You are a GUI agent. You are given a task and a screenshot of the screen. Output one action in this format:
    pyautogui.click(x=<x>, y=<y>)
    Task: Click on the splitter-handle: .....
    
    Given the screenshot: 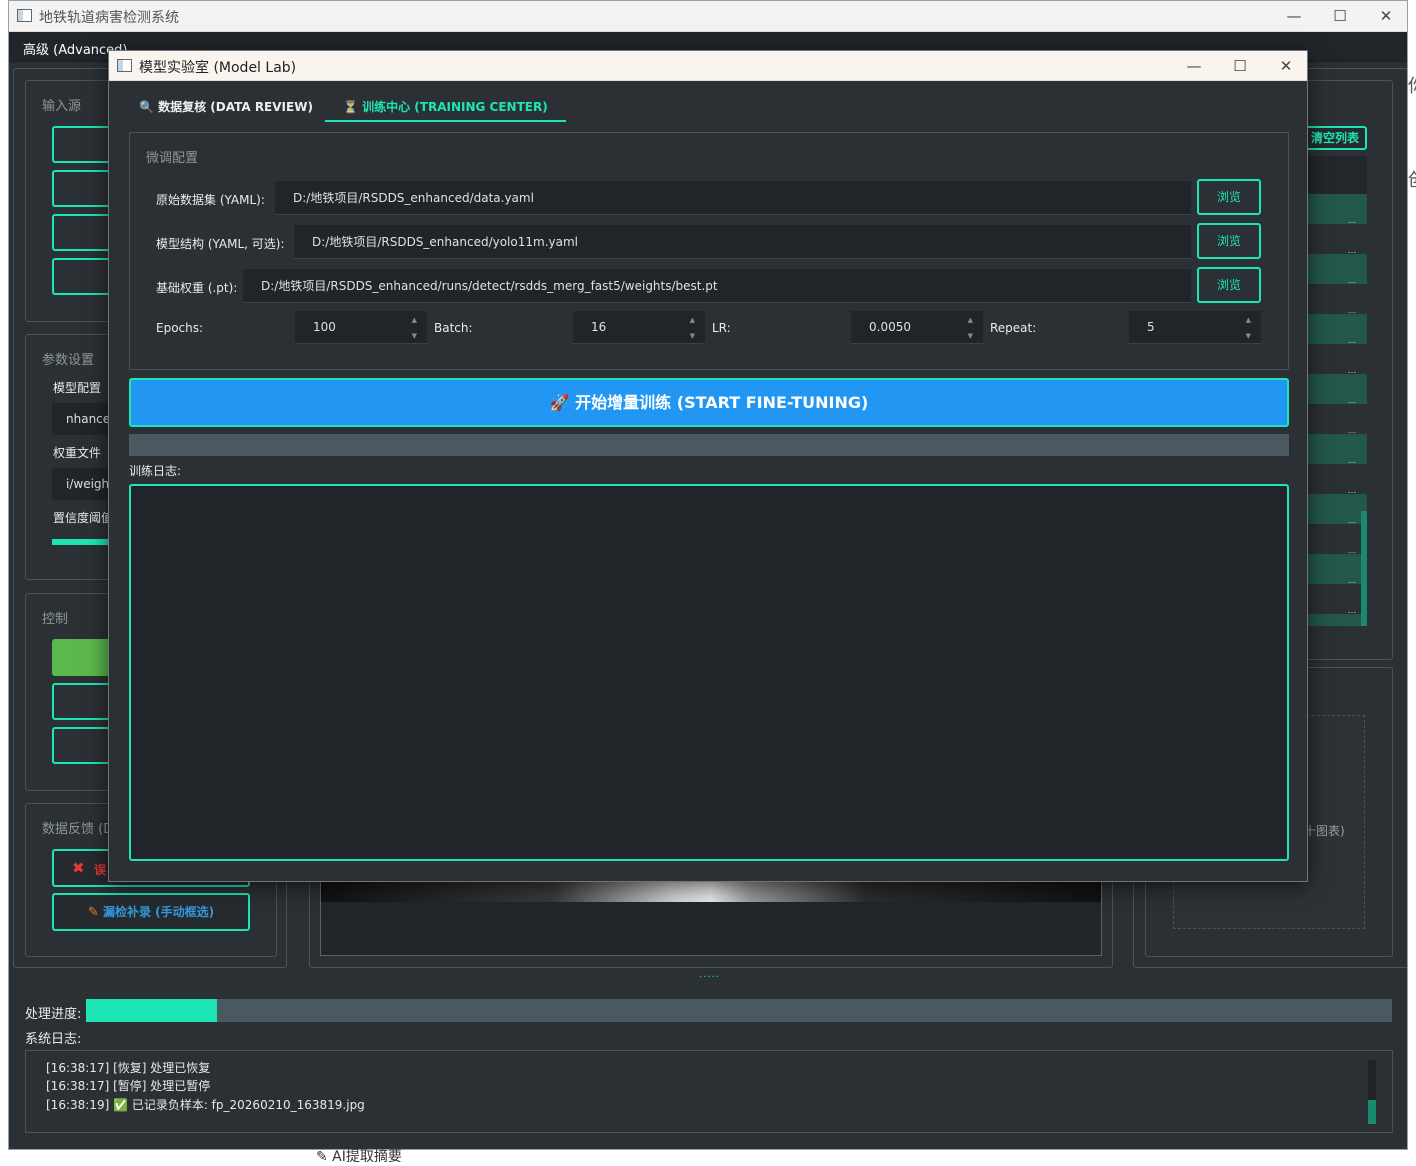 What is the action you would take?
    pyautogui.click(x=709, y=974)
    